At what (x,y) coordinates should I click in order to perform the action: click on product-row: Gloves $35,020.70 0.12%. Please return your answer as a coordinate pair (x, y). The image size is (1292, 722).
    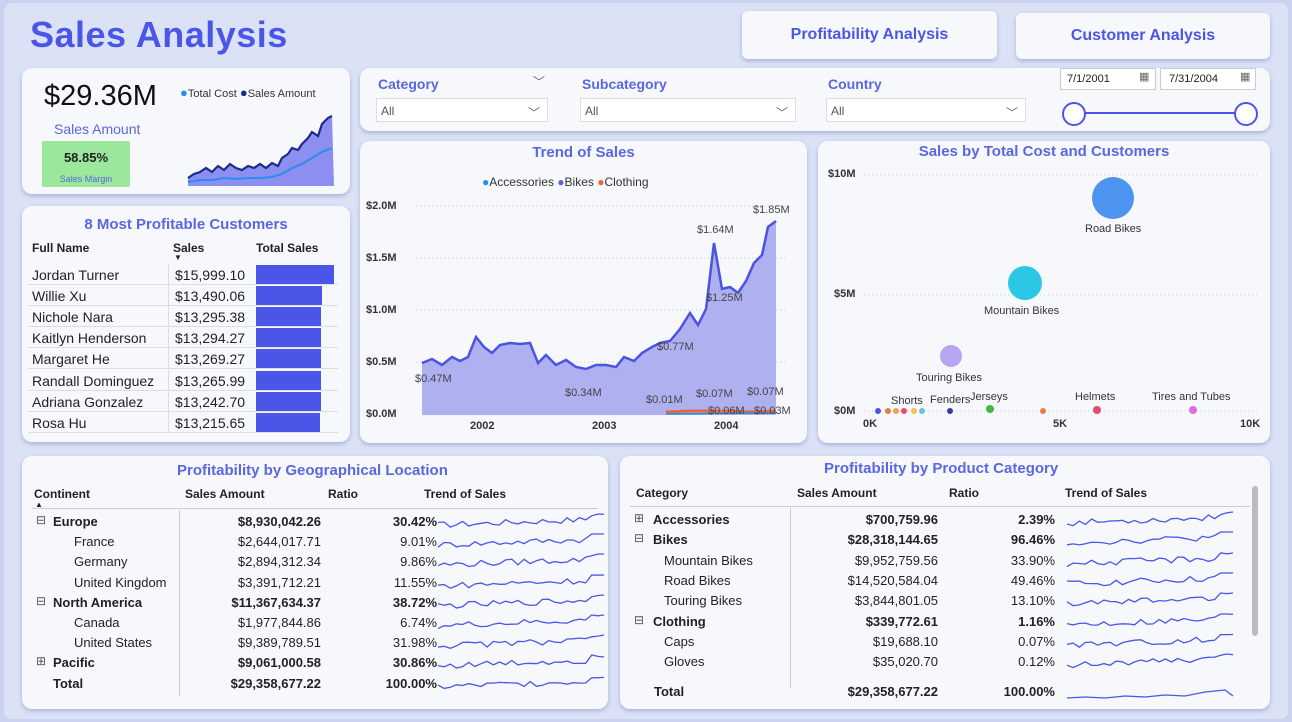
    Looking at the image, I should click on (940, 662).